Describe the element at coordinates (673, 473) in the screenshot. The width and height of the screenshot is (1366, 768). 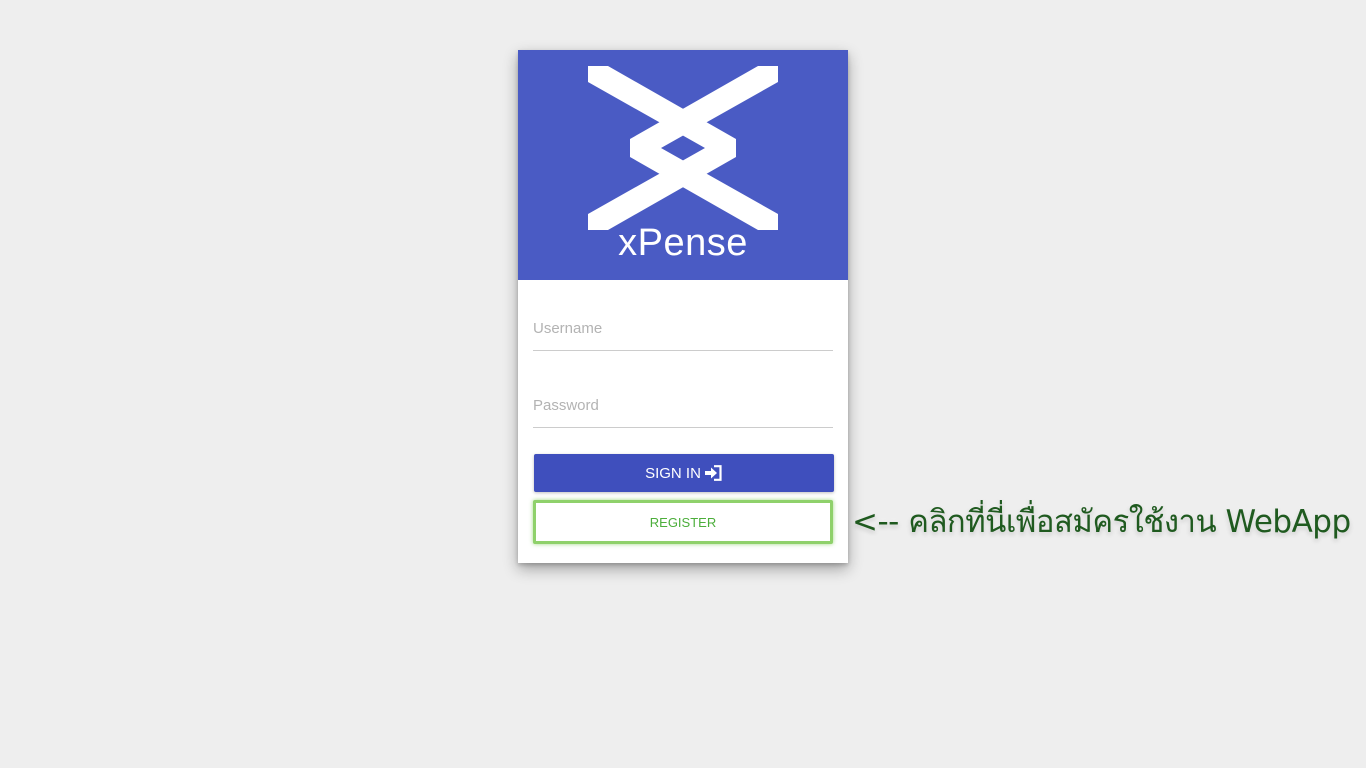
I see `sign-in-label: SIGN IN` at that location.